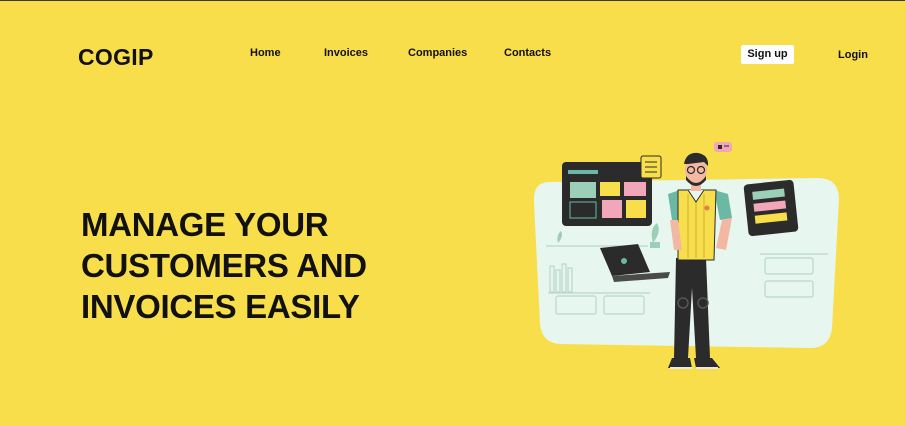  What do you see at coordinates (723, 147) in the screenshot?
I see `chat-bubble-icon` at bounding box center [723, 147].